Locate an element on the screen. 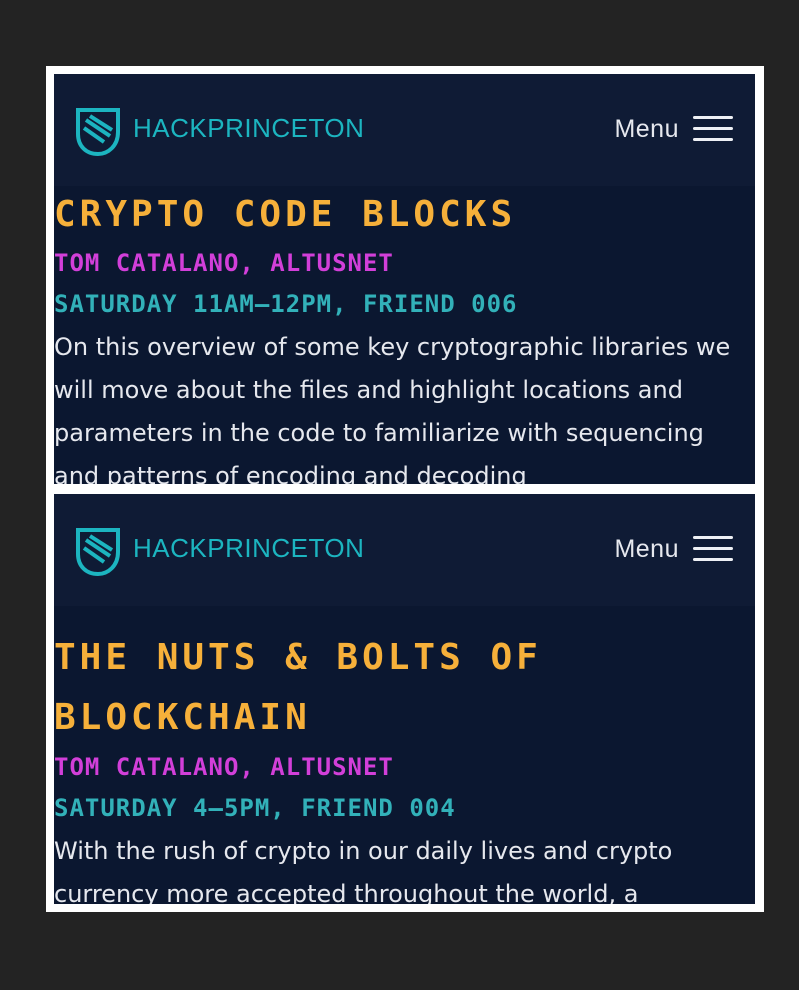  session-time-location: SATURDAY 11AM–12PM, FRIEND 006 is located at coordinates (286, 304).